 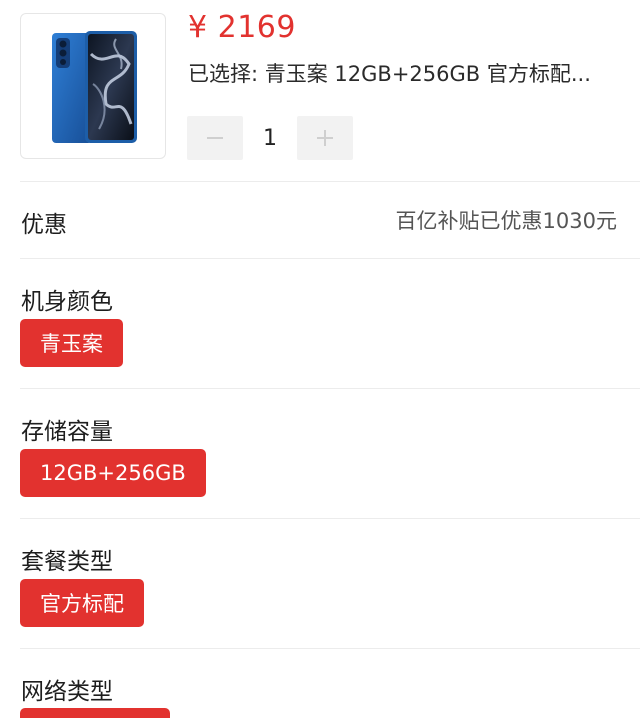 What do you see at coordinates (95, 713) in the screenshot?
I see `network-option-chip` at bounding box center [95, 713].